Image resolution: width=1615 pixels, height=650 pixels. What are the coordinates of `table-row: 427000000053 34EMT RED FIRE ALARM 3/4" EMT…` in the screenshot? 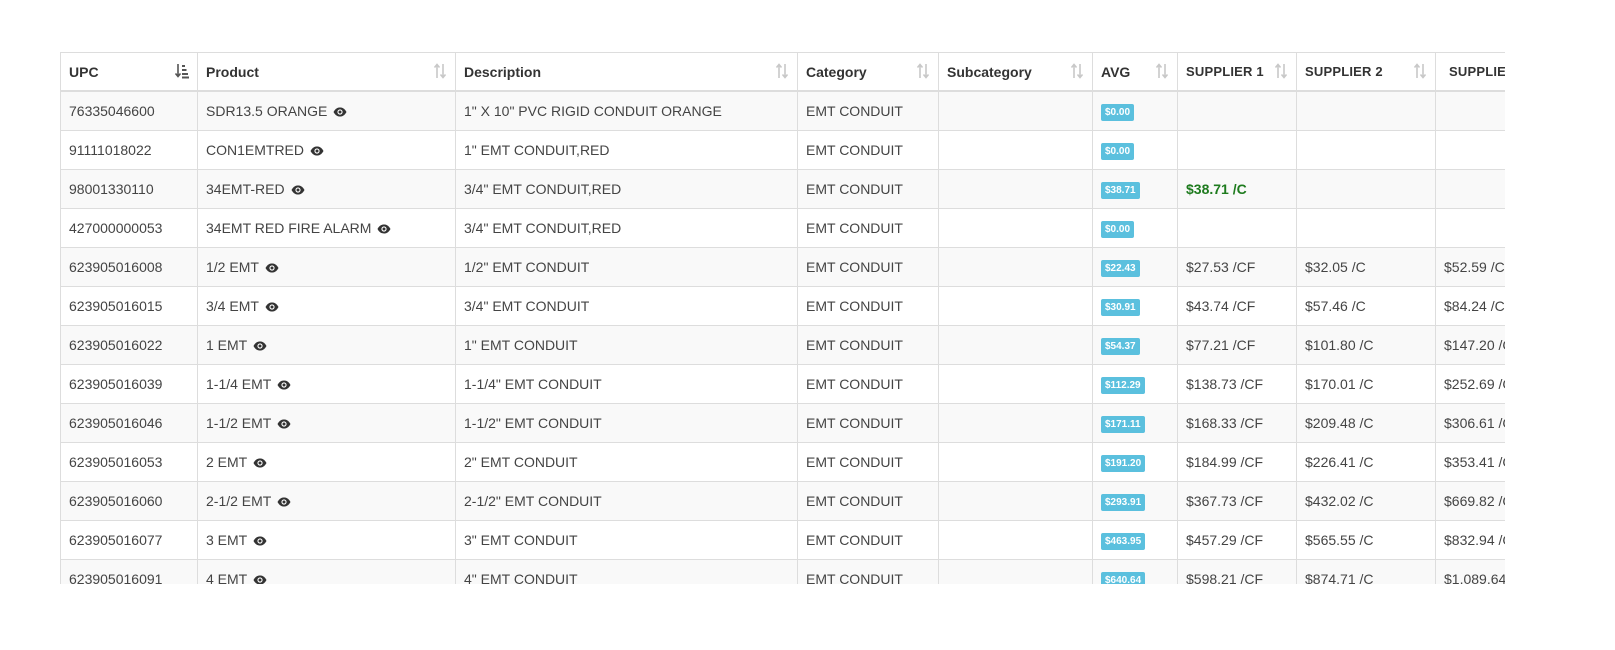 It's located at (782, 228).